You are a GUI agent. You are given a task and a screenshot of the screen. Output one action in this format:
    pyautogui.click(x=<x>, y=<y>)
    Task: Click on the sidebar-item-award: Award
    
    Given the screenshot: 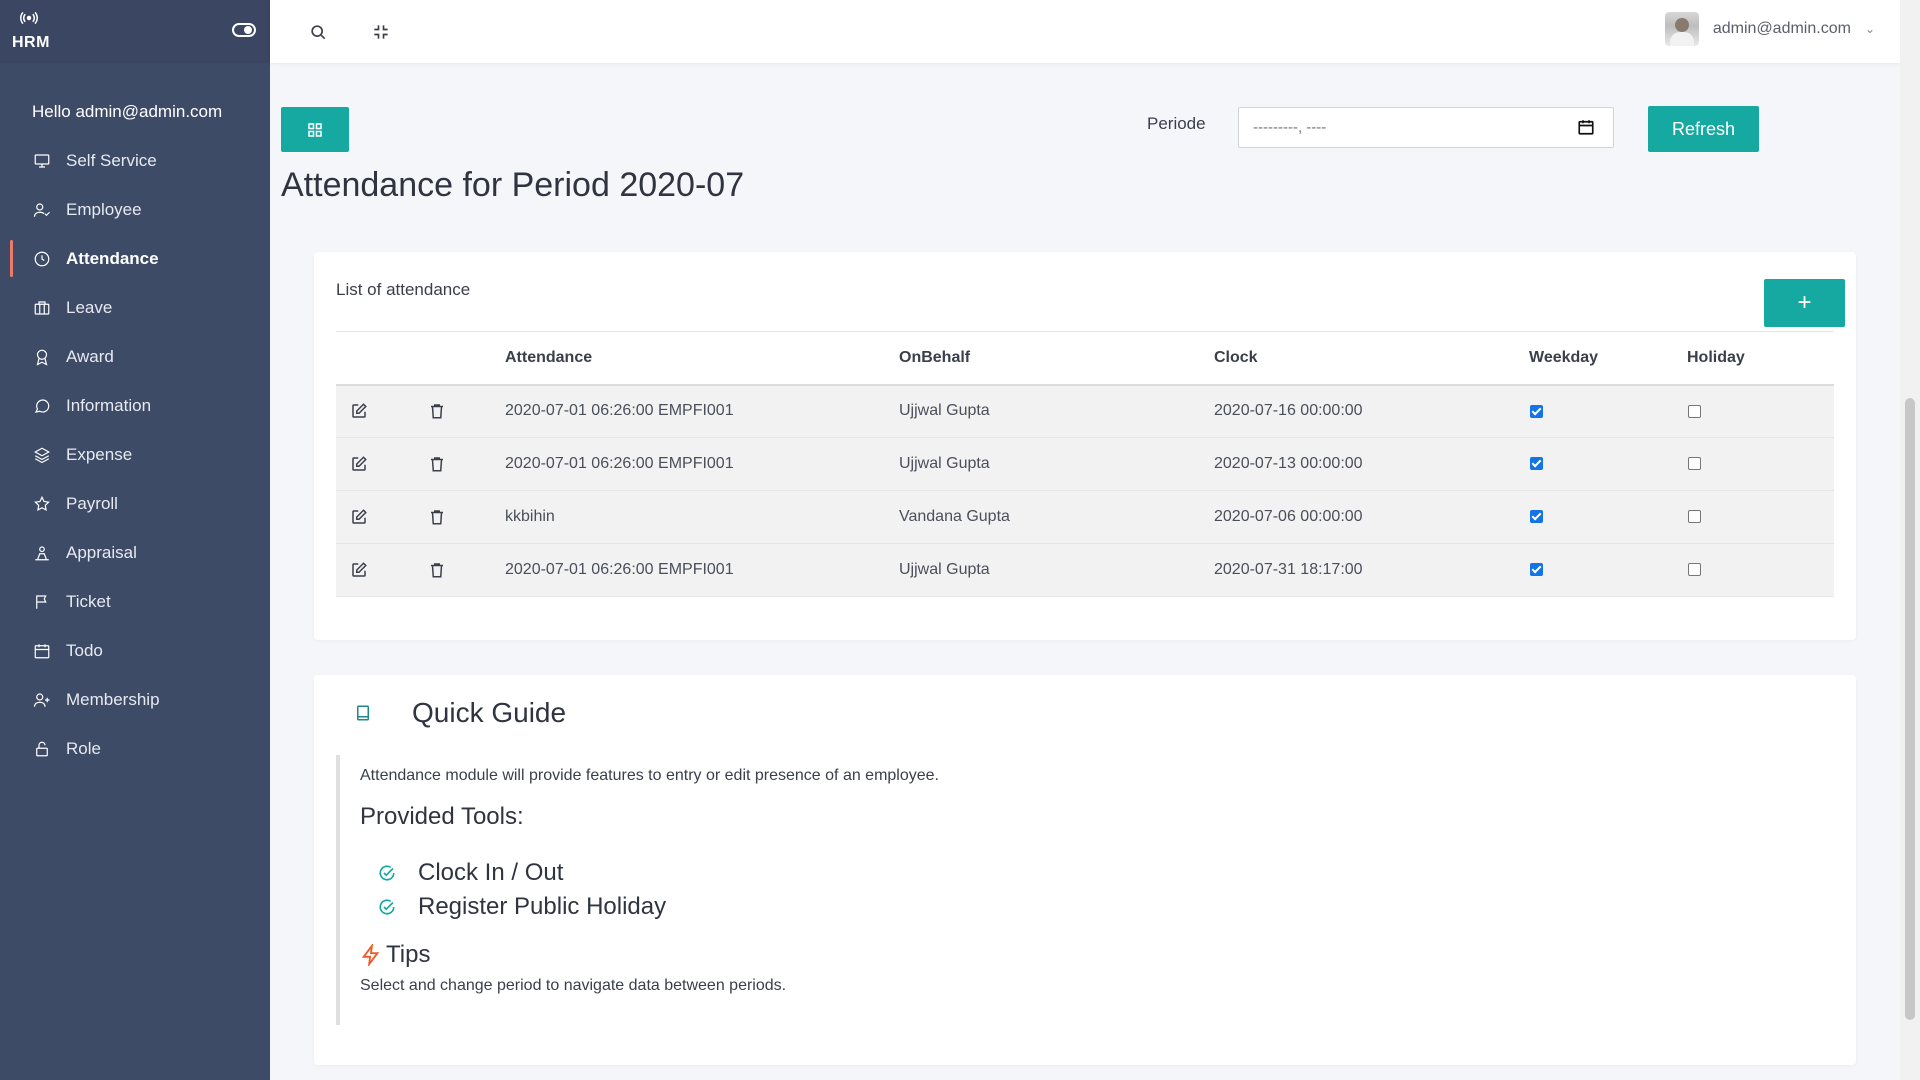 What is the action you would take?
    pyautogui.click(x=135, y=356)
    